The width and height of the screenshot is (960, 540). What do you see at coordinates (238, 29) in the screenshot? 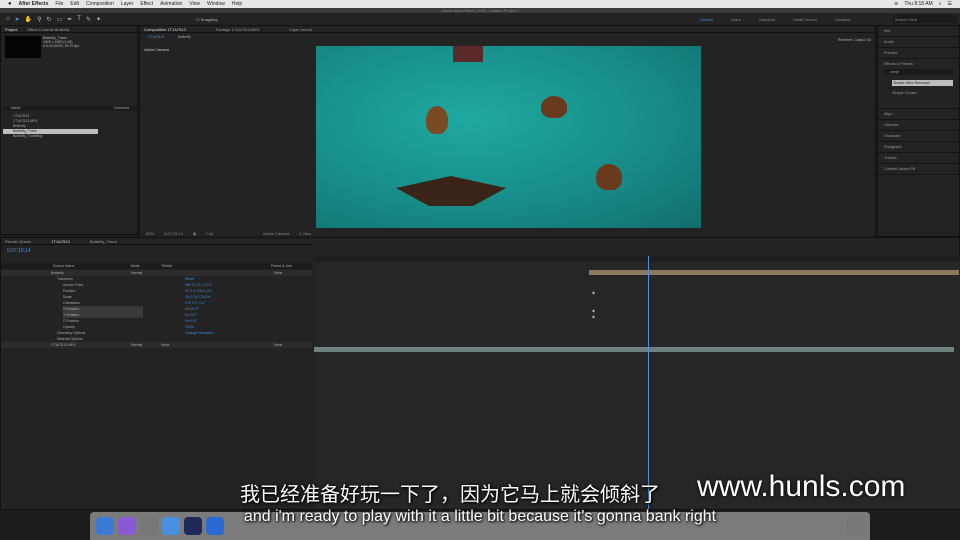
I see `tab-footage: Footage 1T1A7513.MP4` at bounding box center [238, 29].